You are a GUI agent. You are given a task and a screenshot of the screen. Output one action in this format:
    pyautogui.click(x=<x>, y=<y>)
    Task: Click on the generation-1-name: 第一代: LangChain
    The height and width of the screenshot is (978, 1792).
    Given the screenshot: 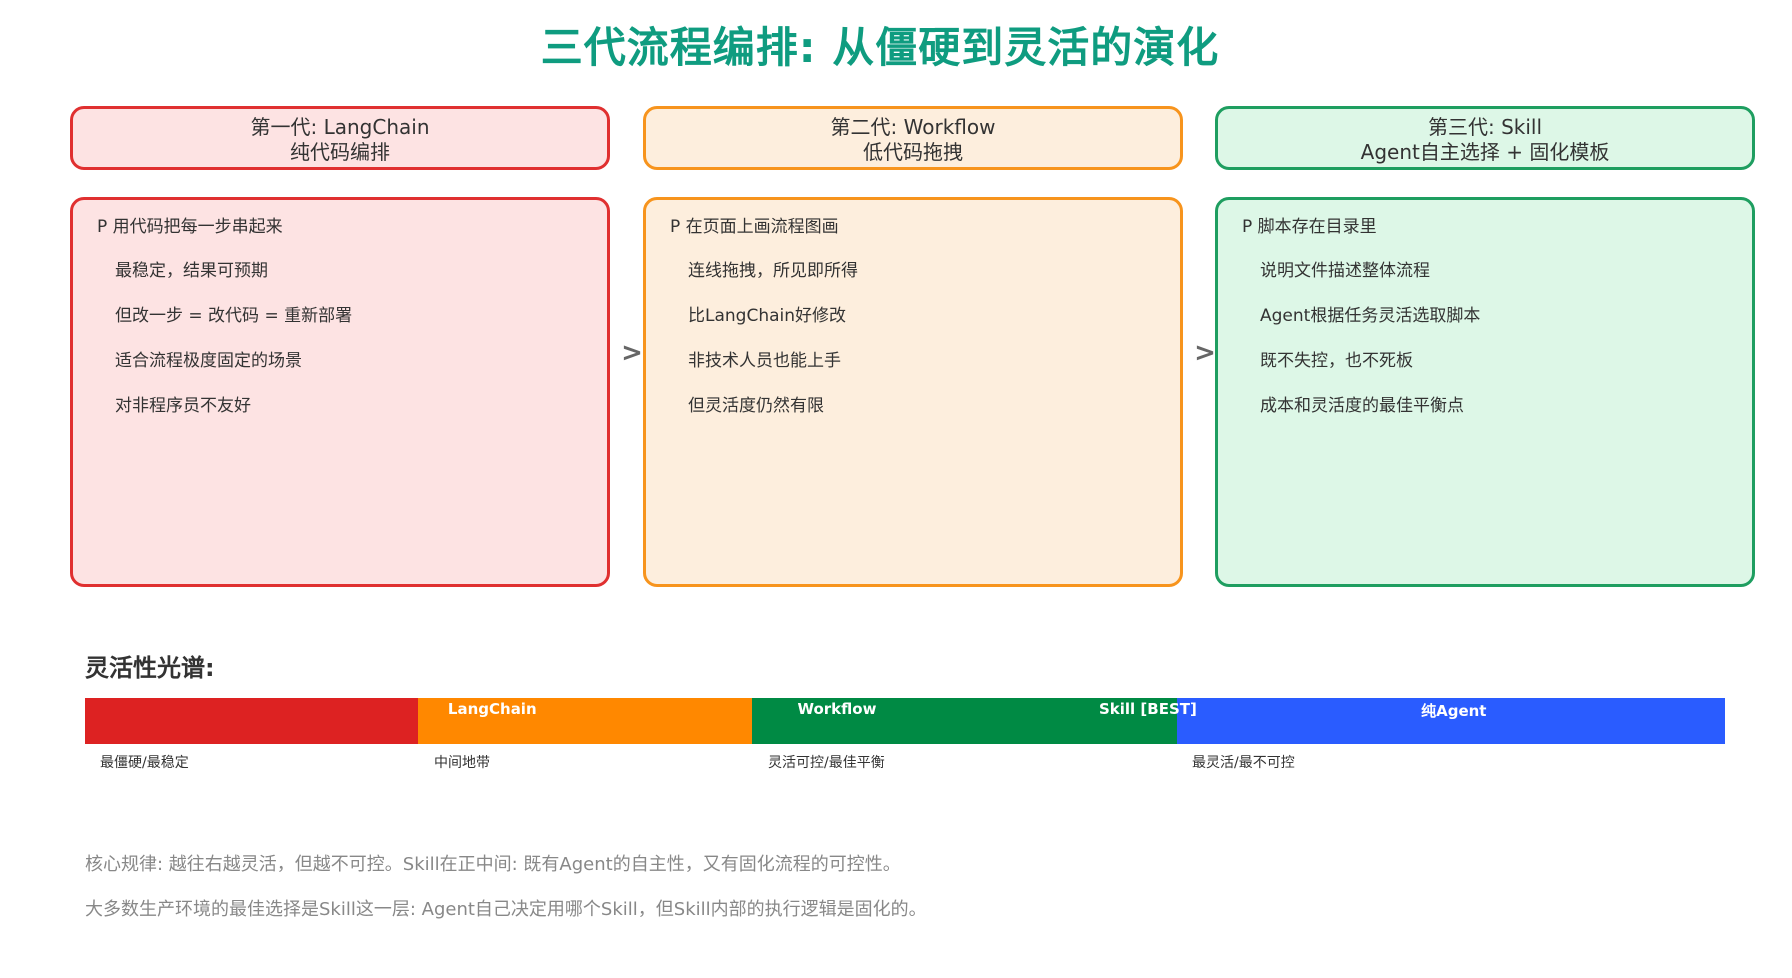 What is the action you would take?
    pyautogui.click(x=340, y=127)
    